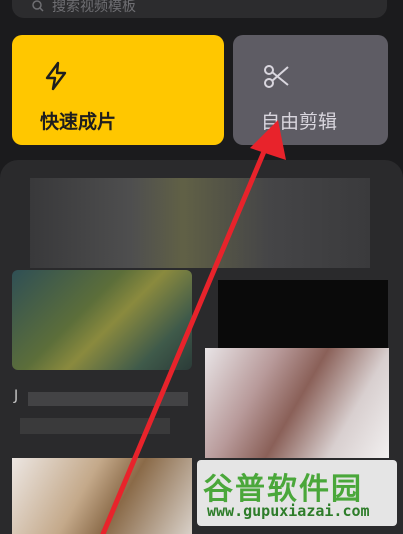 This screenshot has height=534, width=403. I want to click on search-placeholder: 搜索视频模板, so click(94, 7).